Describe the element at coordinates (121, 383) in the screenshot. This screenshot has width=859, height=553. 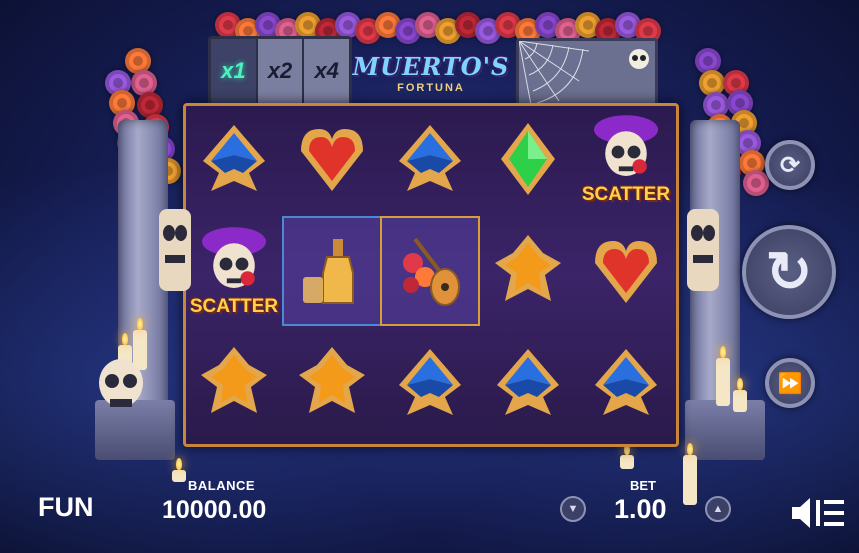
I see `skull-decoration-icon` at that location.